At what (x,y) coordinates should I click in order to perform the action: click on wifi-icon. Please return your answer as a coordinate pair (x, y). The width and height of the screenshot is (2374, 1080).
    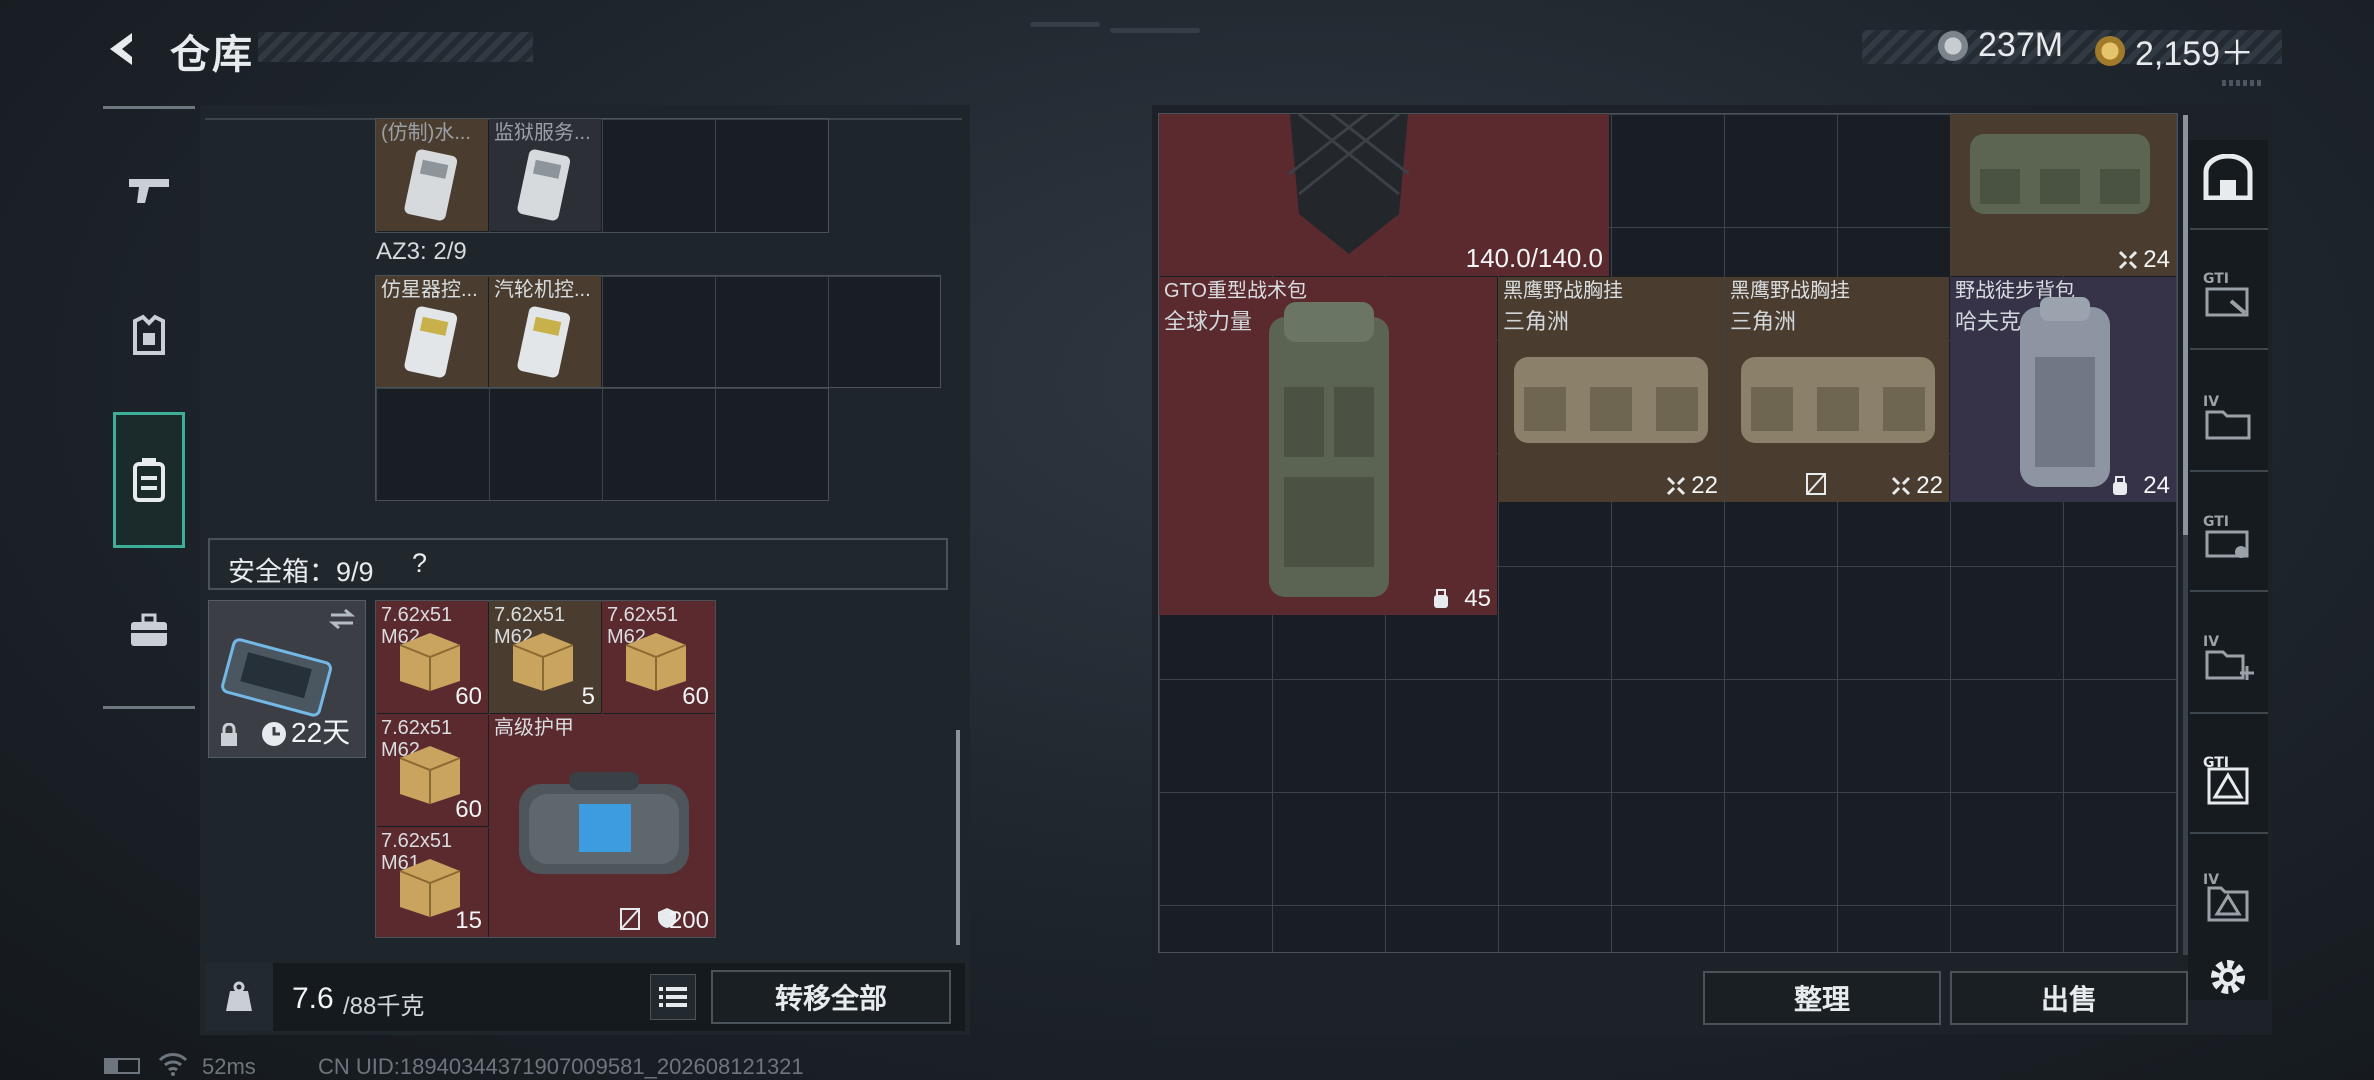
    Looking at the image, I should click on (173, 1064).